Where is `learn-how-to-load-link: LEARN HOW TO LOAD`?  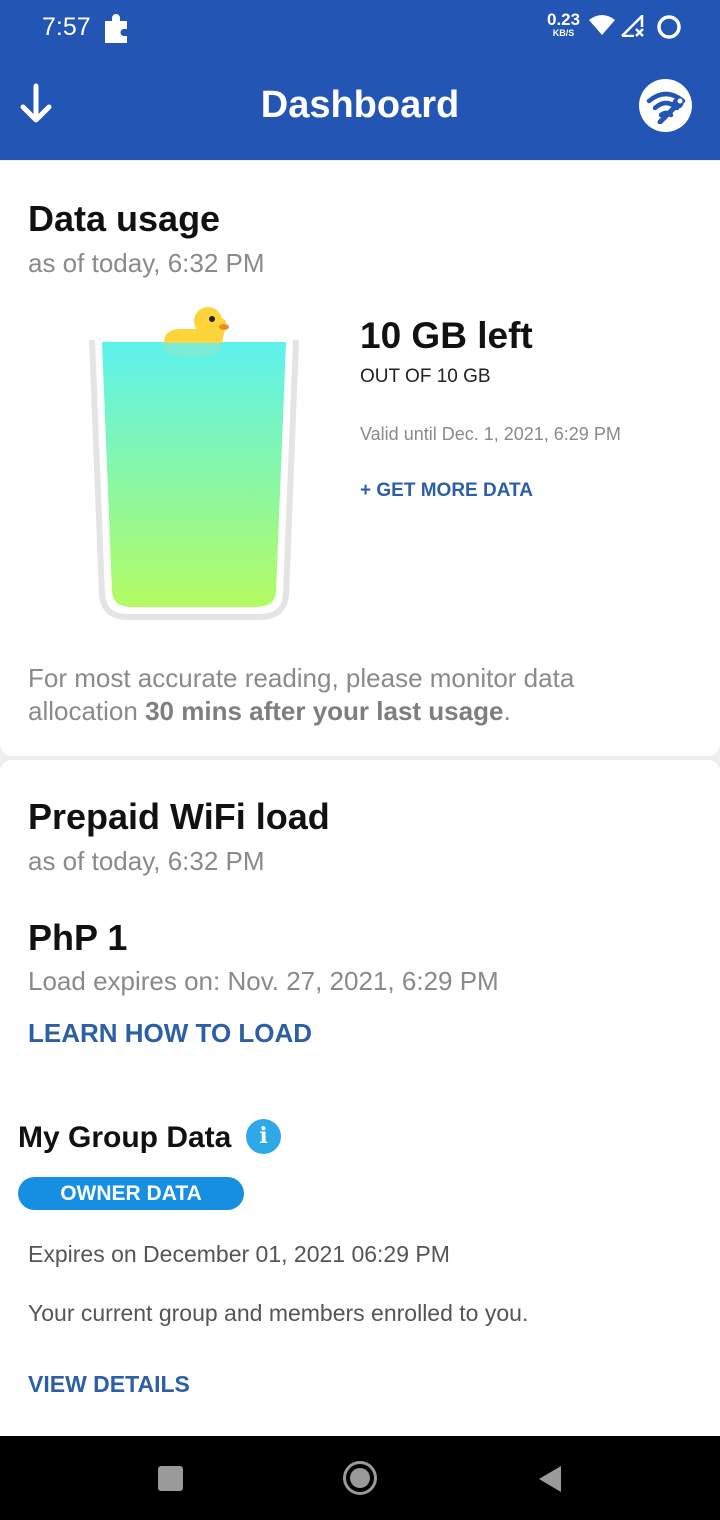
learn-how-to-load-link: LEARN HOW TO LOAD is located at coordinates (170, 1033).